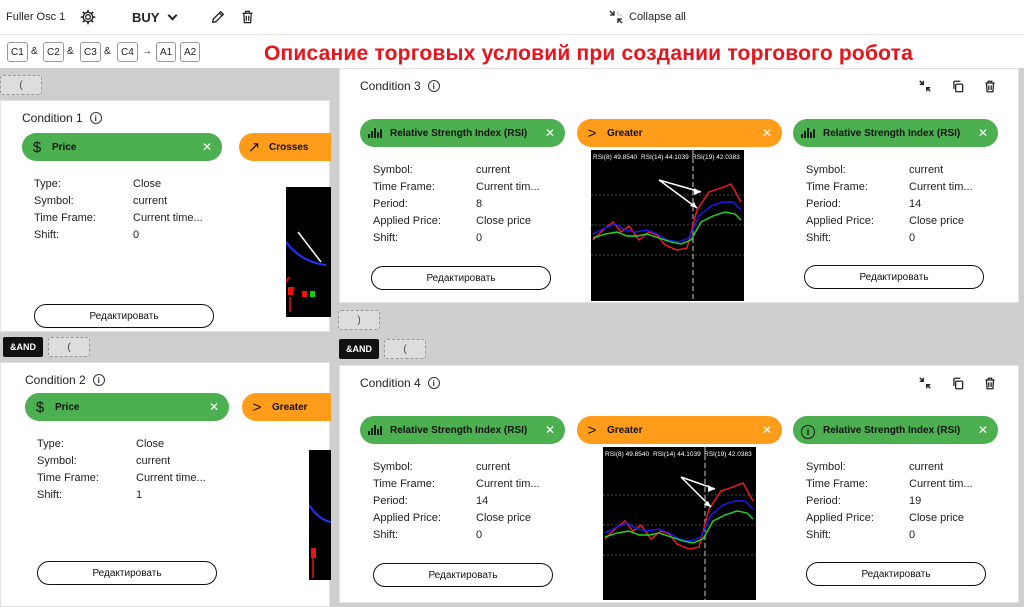 The height and width of the screenshot is (607, 1024). What do you see at coordinates (359, 320) in the screenshot?
I see `group-close-paren: )` at bounding box center [359, 320].